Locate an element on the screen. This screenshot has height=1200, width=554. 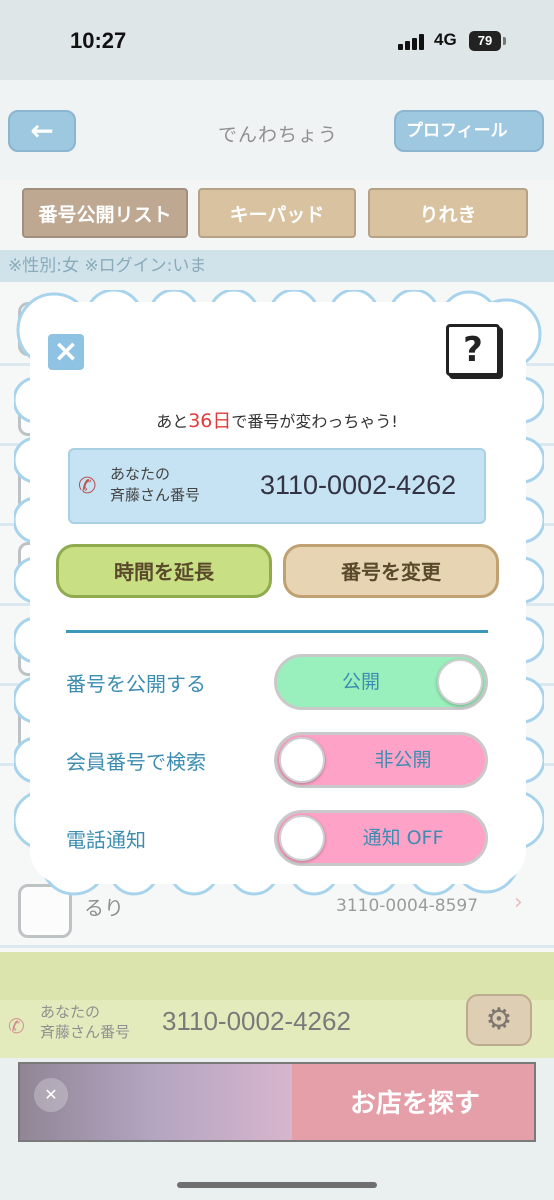
phone-icon: ✆ is located at coordinates (87, 486).